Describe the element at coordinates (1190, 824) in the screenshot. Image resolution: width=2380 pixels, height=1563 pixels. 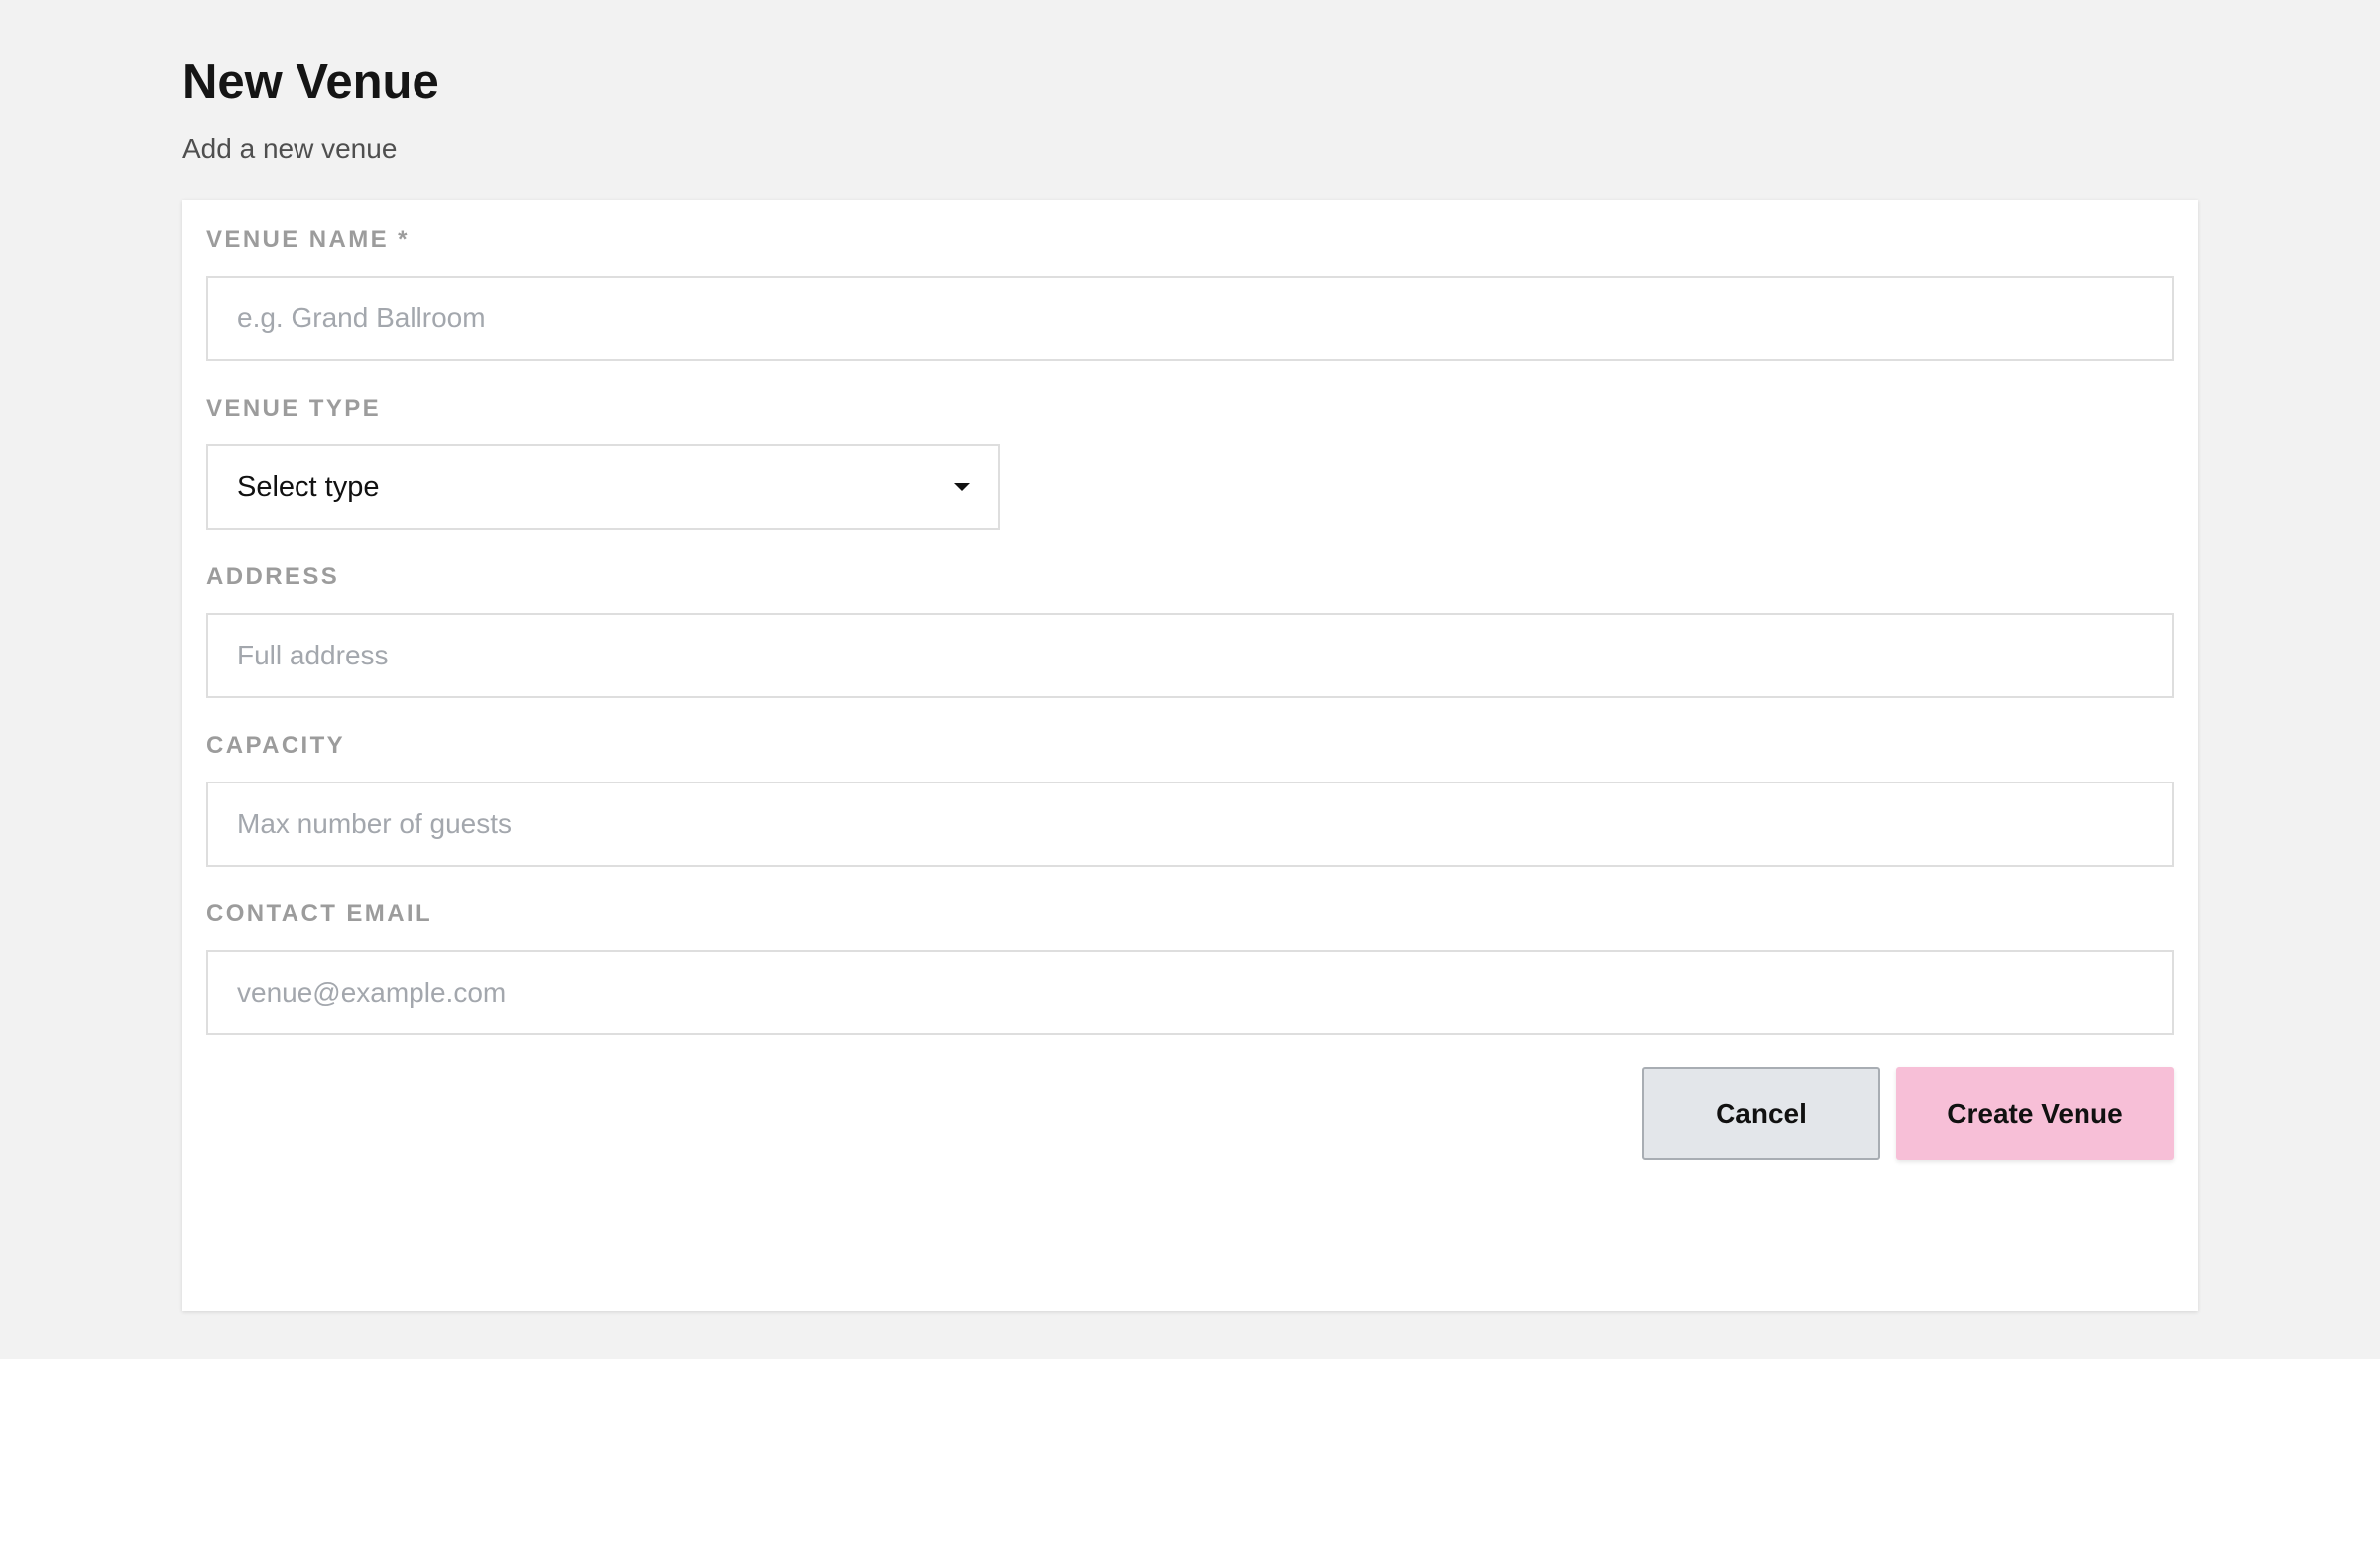
I see `capacity-input` at that location.